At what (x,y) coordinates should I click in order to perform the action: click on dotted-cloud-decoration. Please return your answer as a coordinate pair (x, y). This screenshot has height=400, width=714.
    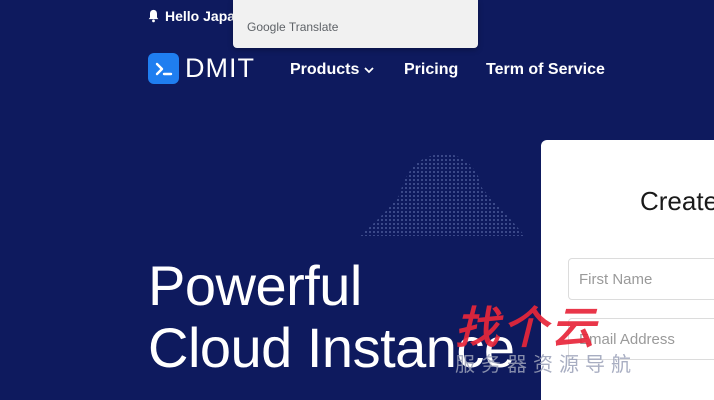
    Looking at the image, I should click on (442, 195).